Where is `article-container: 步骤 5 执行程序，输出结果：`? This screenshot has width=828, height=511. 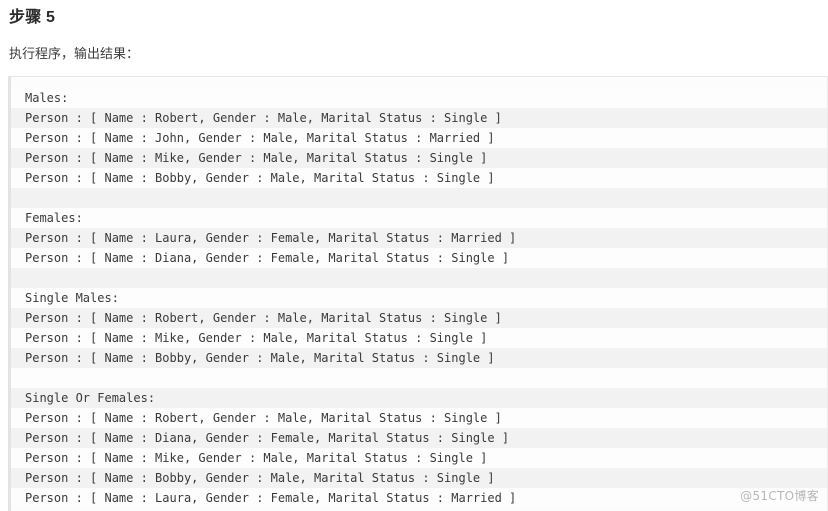
article-container: 步骤 5 执行程序，输出结果： is located at coordinates (414, 32).